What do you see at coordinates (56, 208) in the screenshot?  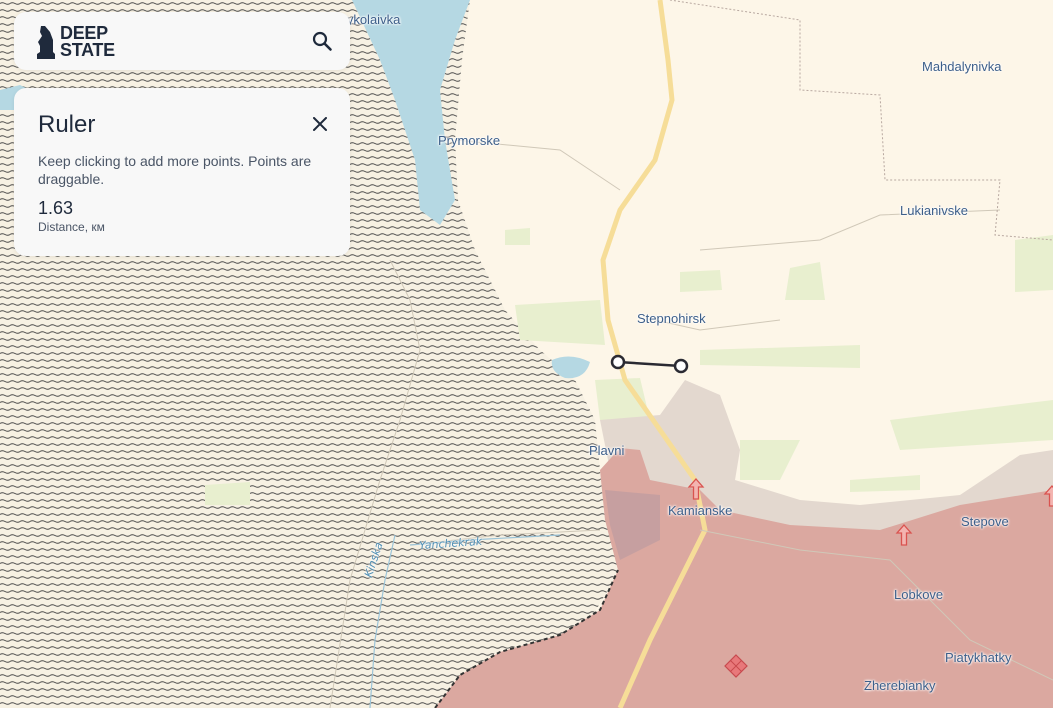 I see `distance-value: 1.63` at bounding box center [56, 208].